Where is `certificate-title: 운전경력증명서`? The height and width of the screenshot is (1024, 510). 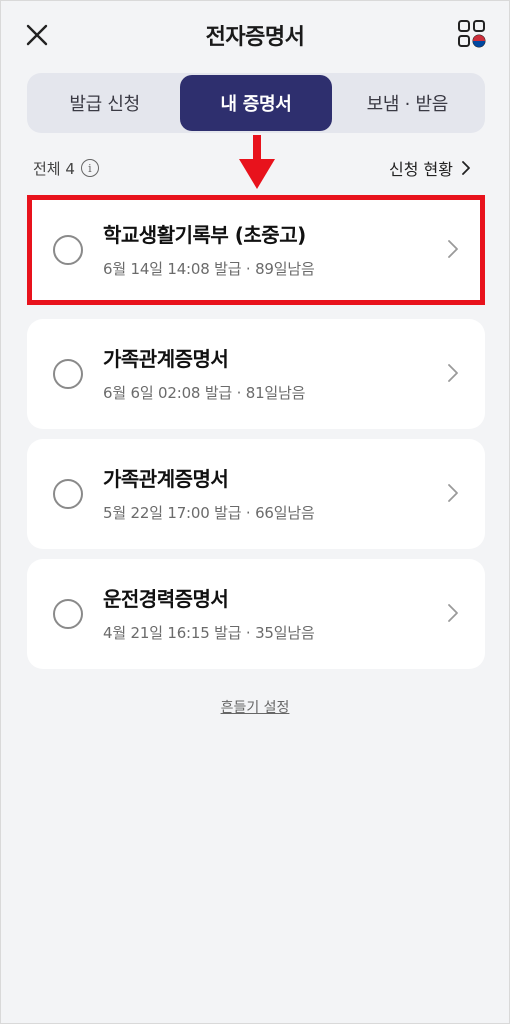 certificate-title: 운전경력증명서 is located at coordinates (166, 599).